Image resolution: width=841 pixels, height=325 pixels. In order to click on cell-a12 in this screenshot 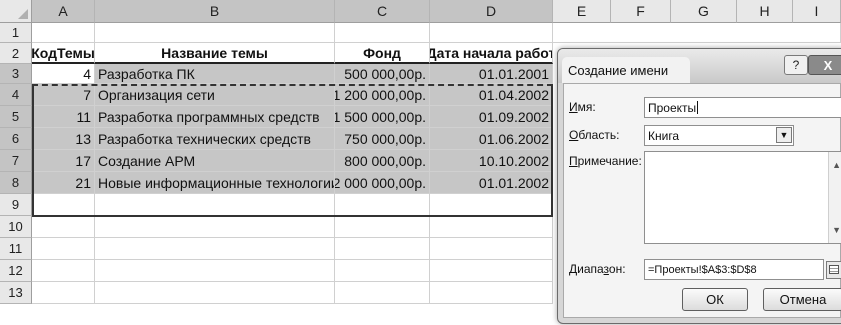, I will do `click(63, 271)`.